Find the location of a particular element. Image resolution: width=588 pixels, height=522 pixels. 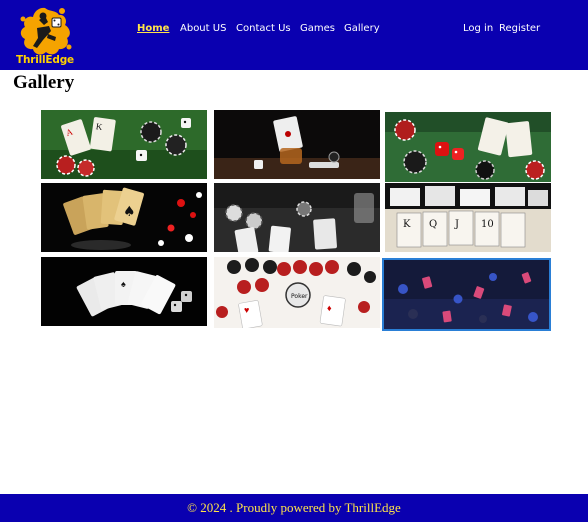

site-footer: © 2024 . Proudly powered by ThrillEdge is located at coordinates (294, 508).